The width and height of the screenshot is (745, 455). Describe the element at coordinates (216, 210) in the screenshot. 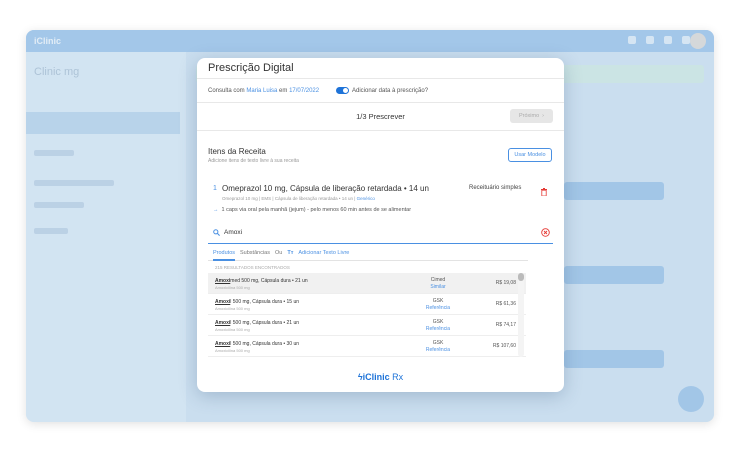

I see `arrow-right-icon: →` at that location.